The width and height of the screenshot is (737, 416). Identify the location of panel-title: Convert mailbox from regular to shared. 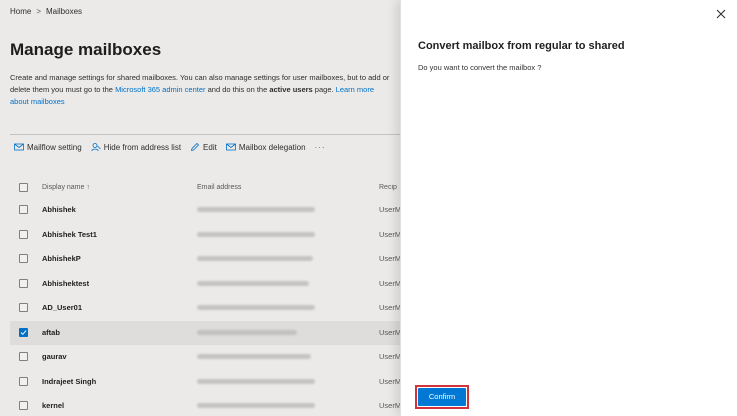
(521, 46).